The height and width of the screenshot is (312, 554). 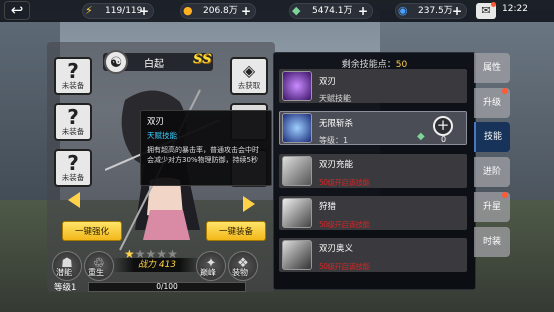 What do you see at coordinates (297, 171) in the screenshot?
I see `dual-blade-charge-skill-icon` at bounding box center [297, 171].